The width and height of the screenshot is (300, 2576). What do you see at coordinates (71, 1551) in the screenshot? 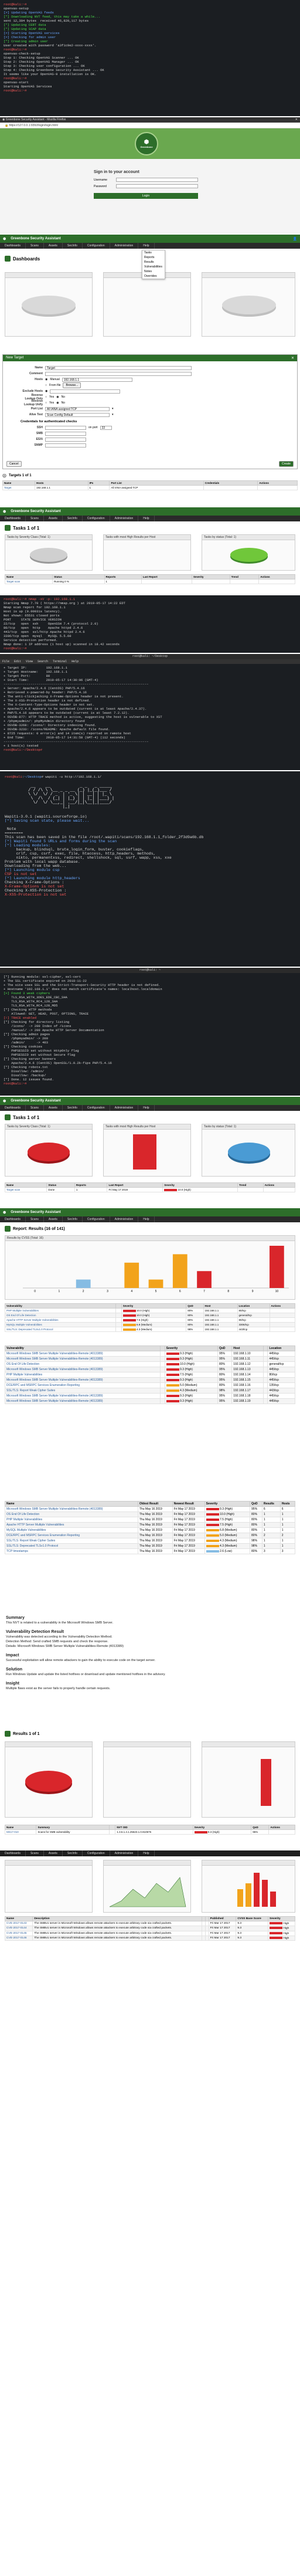
I see `table-cell: TCP timestamps` at bounding box center [71, 1551].